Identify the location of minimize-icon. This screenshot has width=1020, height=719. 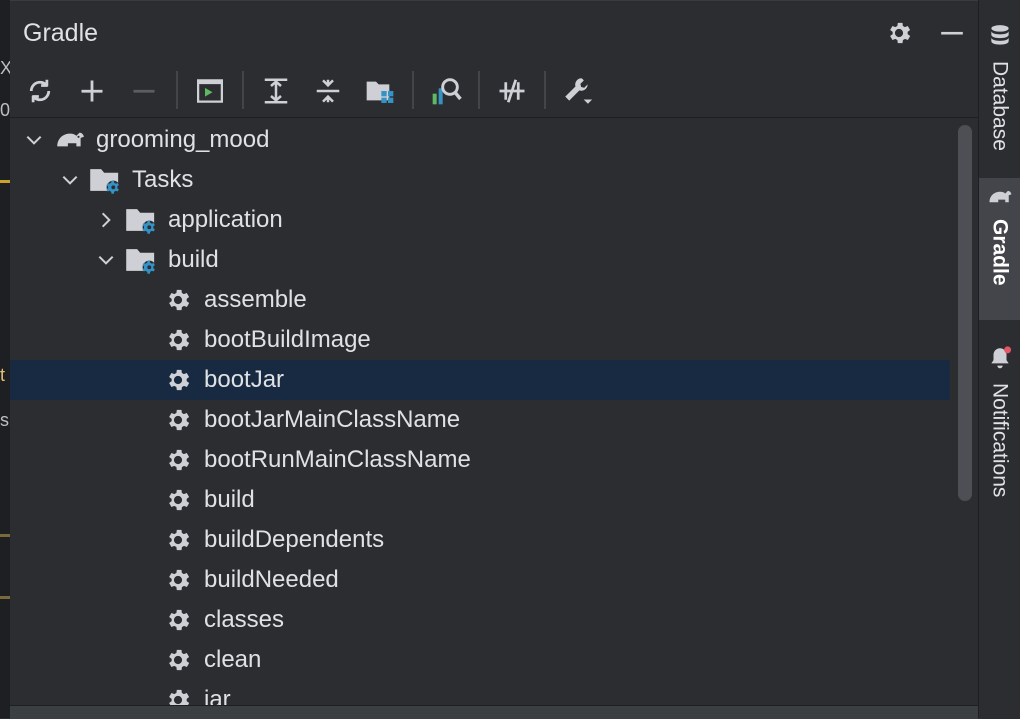
(952, 33).